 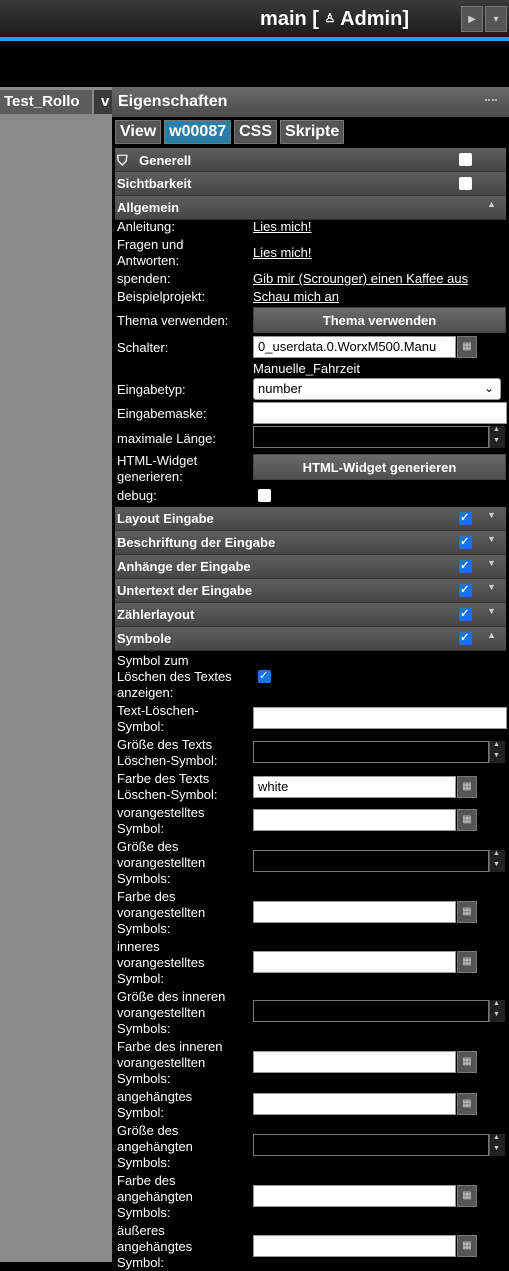 What do you see at coordinates (496, 19) in the screenshot?
I see `dropdown-button: ▾` at bounding box center [496, 19].